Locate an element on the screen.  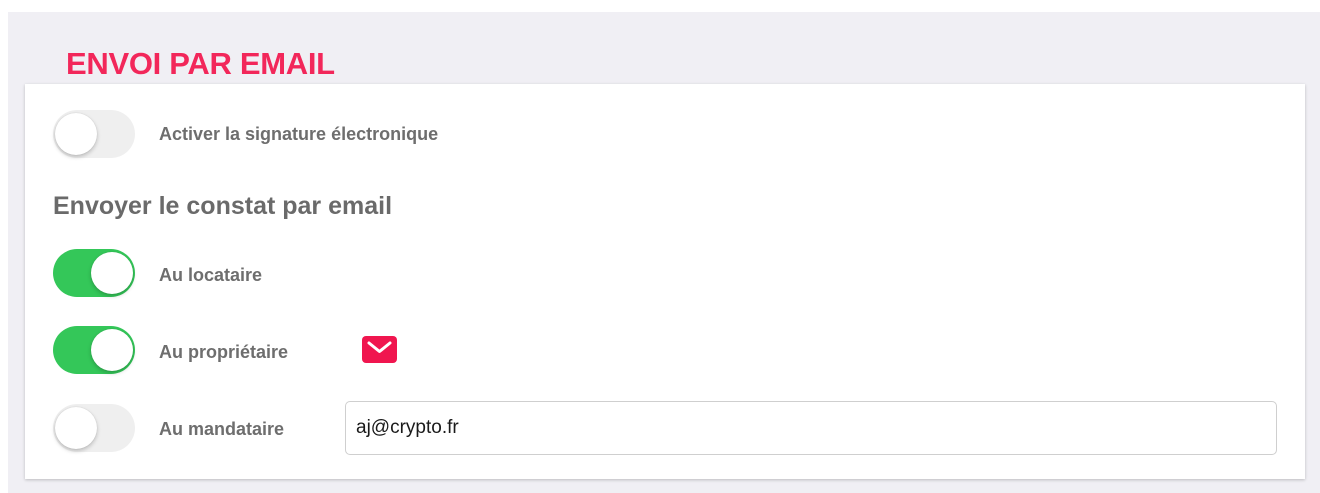
signature-toggle is located at coordinates (94, 134).